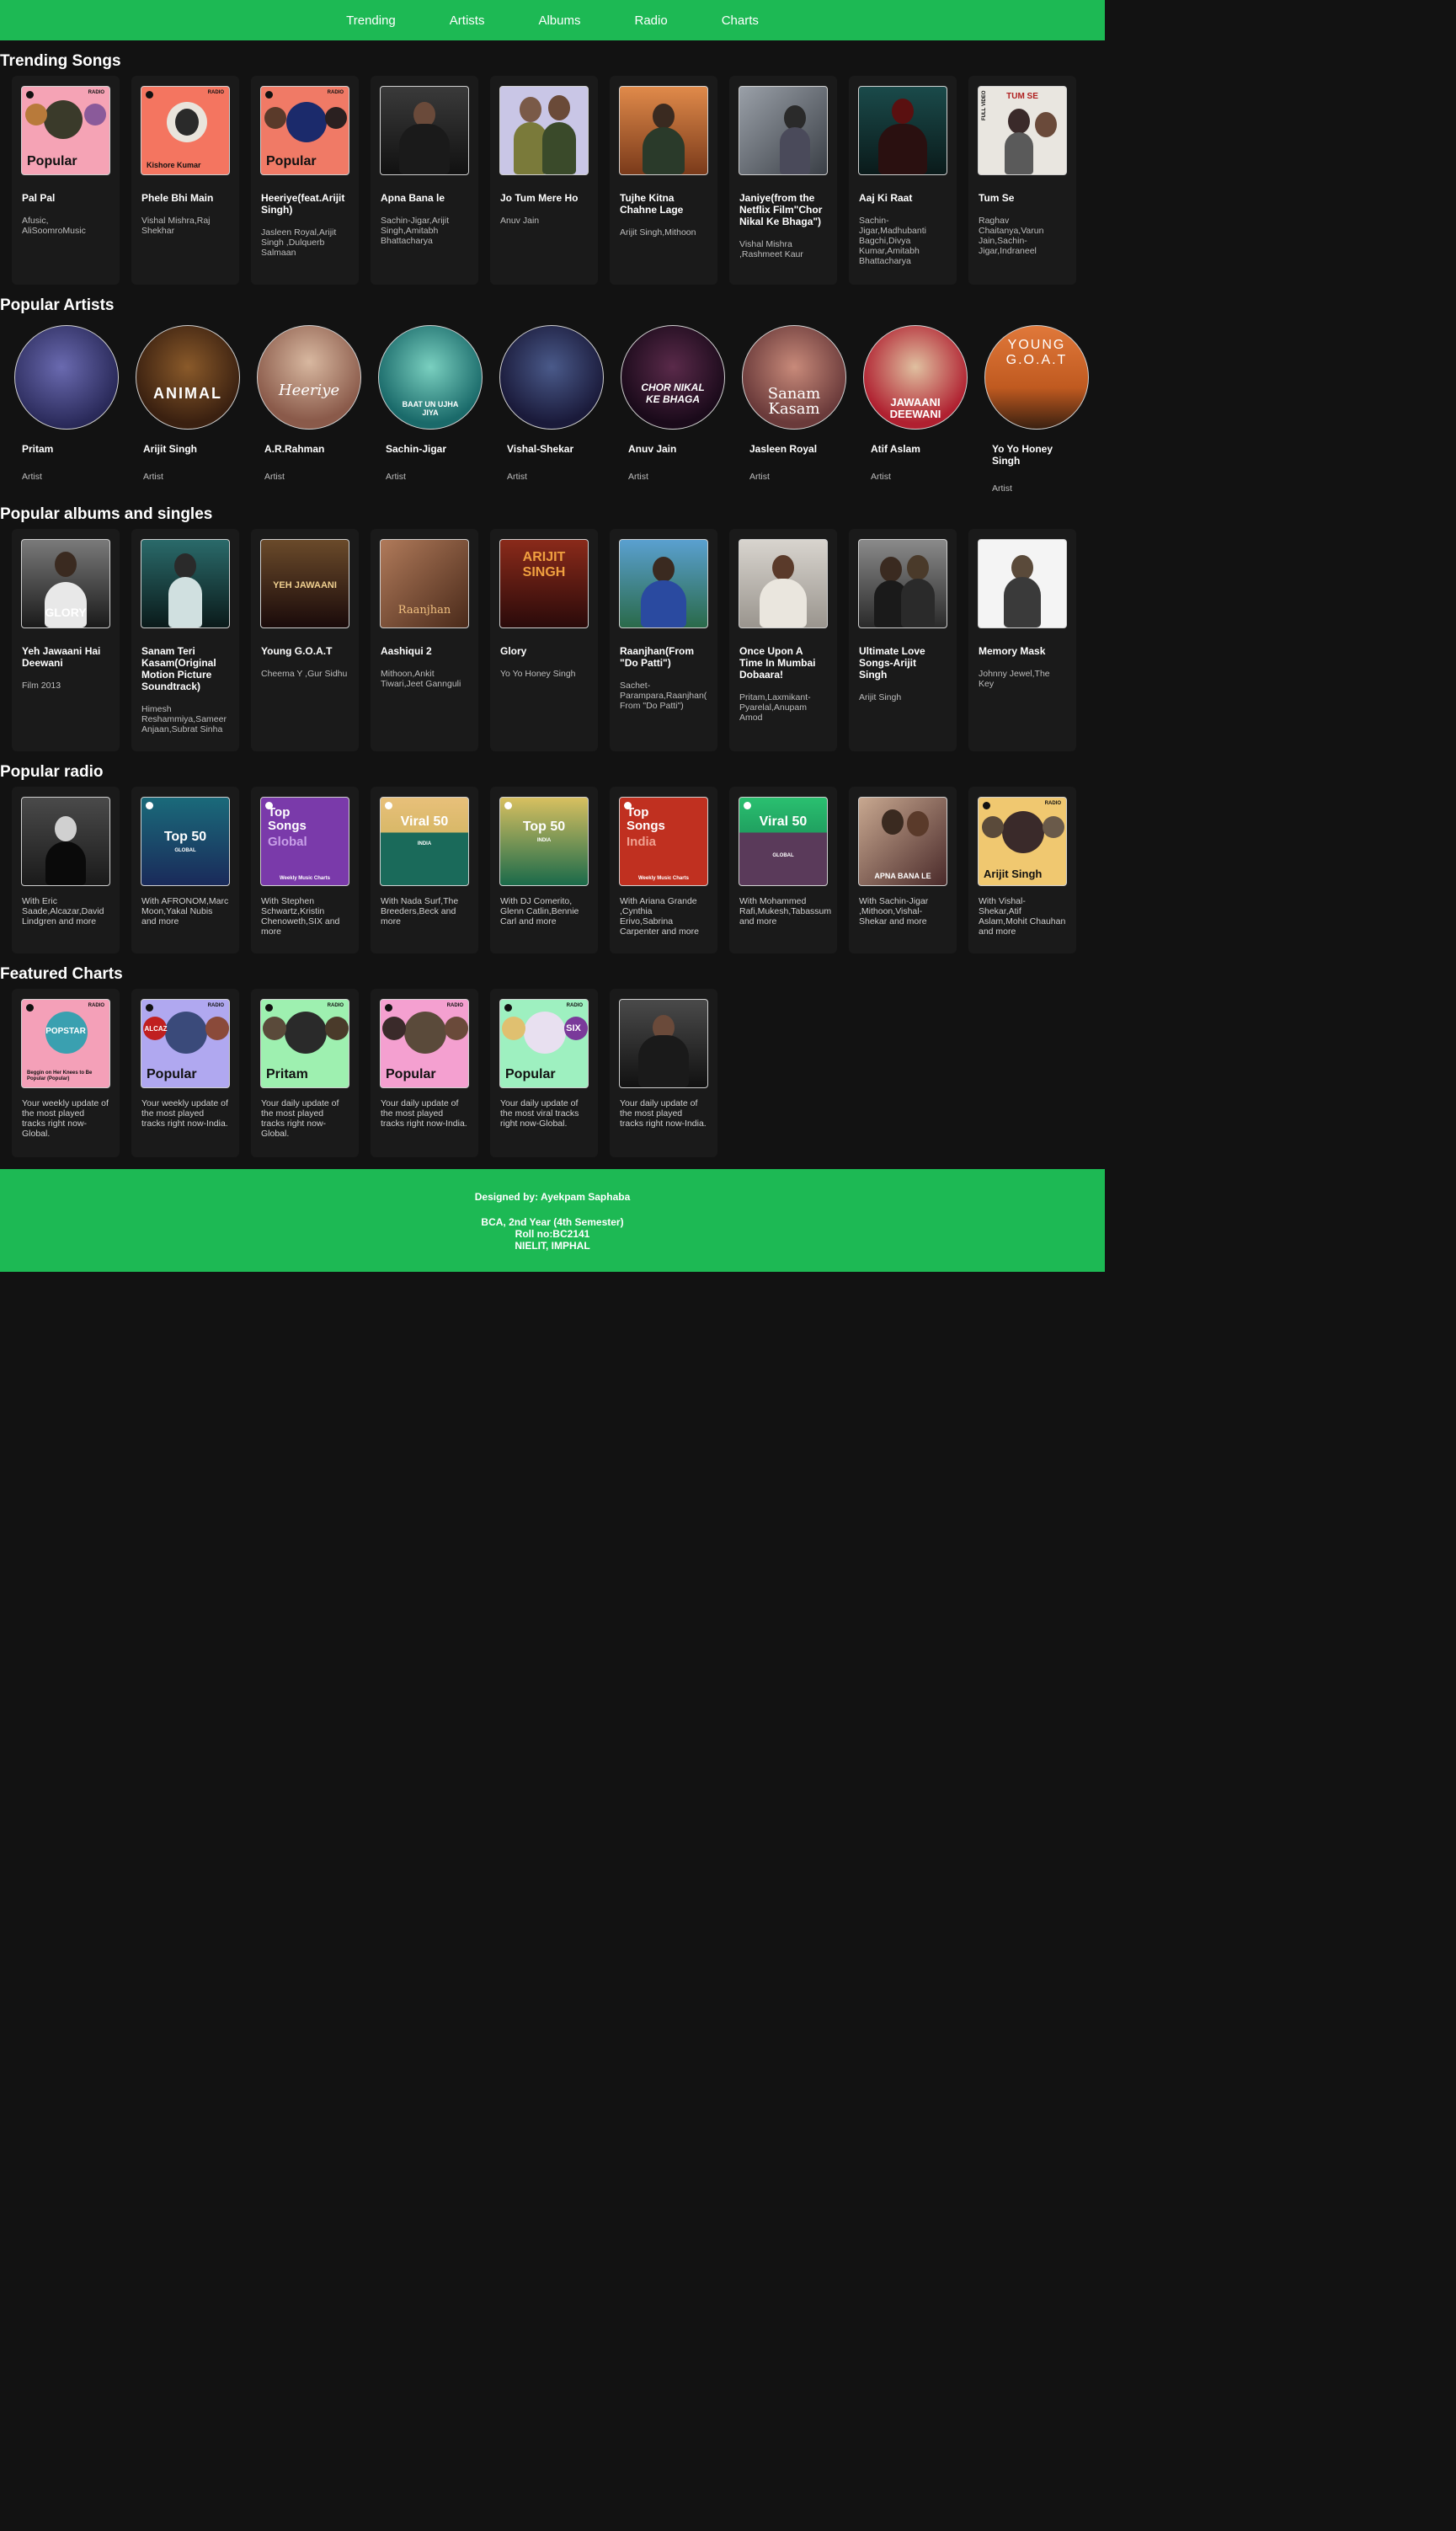 The width and height of the screenshot is (1456, 2531). What do you see at coordinates (902, 130) in the screenshot?
I see `song-cover` at bounding box center [902, 130].